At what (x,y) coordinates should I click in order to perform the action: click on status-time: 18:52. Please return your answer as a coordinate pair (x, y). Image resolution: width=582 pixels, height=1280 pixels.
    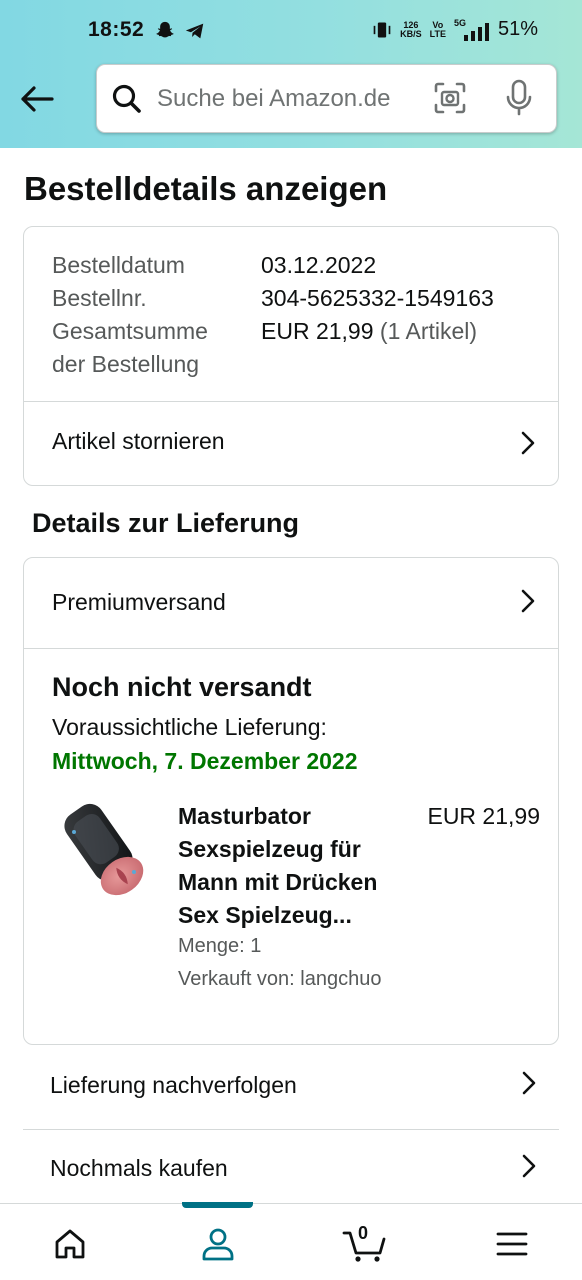
    Looking at the image, I should click on (116, 29).